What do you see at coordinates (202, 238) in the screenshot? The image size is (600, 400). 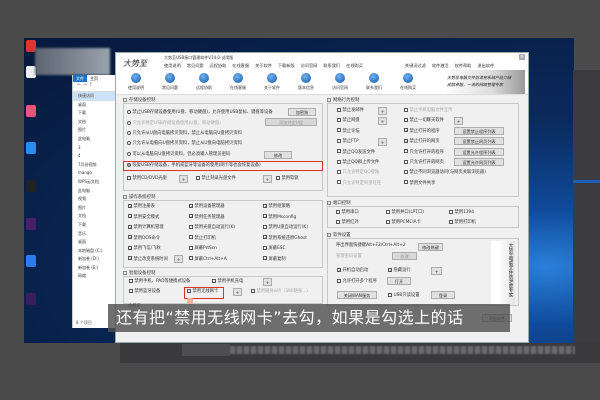 I see `os-checkbox: 禁止打印机` at bounding box center [202, 238].